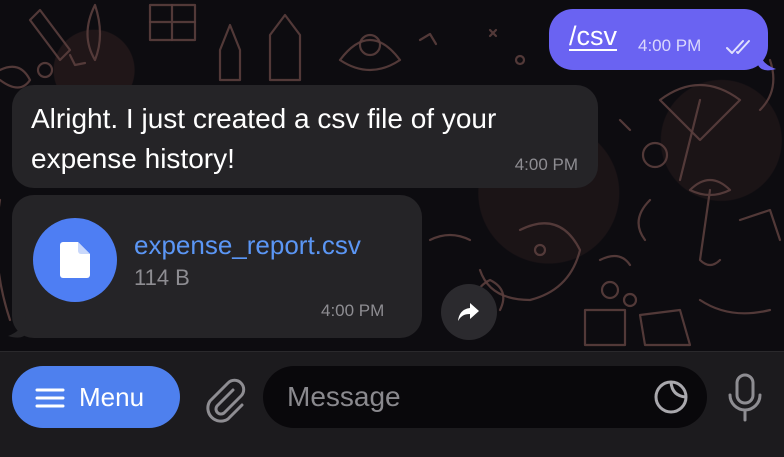 The width and height of the screenshot is (784, 457). I want to click on share-arrow-icon, so click(468, 312).